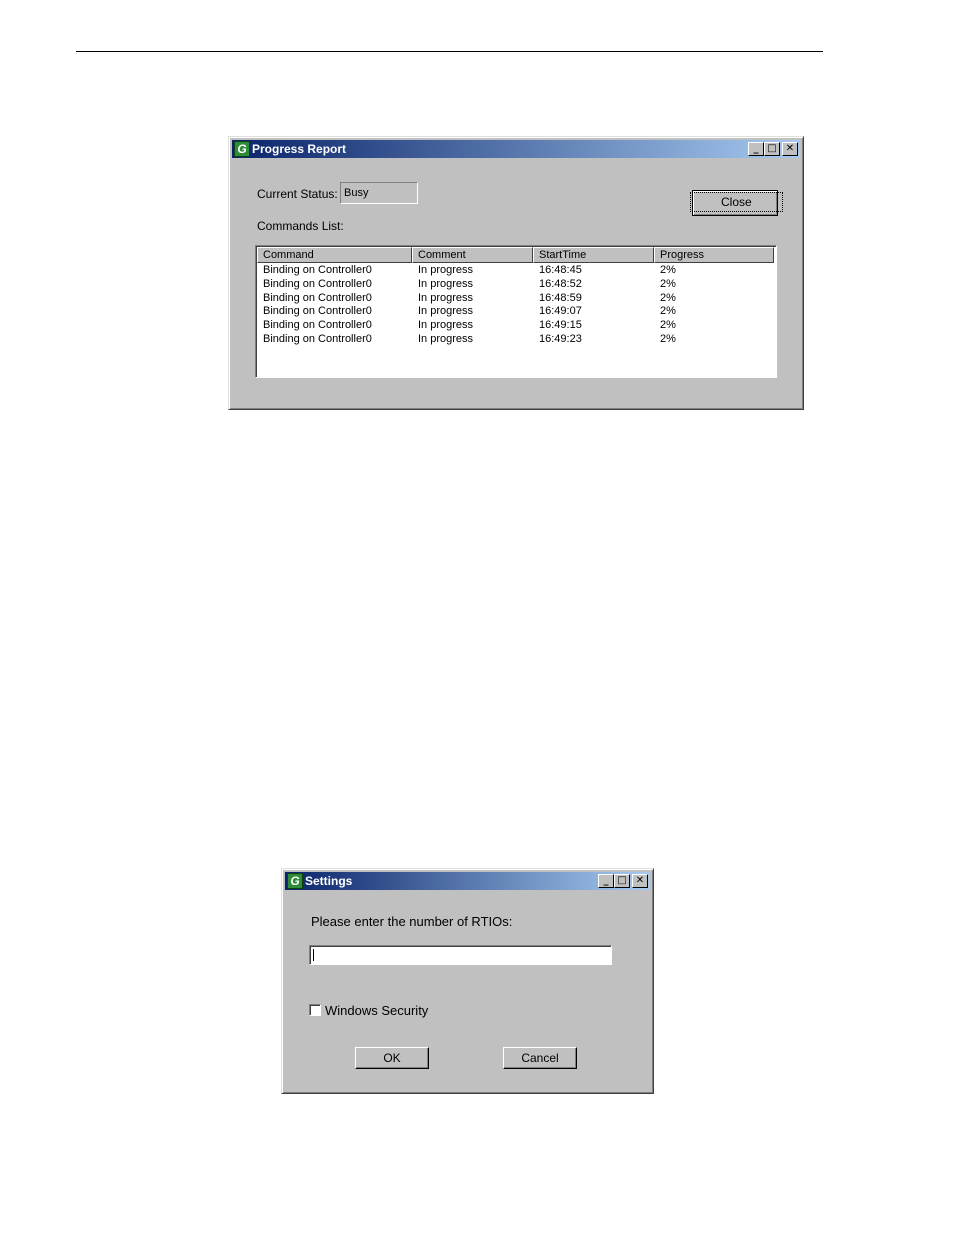 The height and width of the screenshot is (1235, 954). What do you see at coordinates (300, 226) in the screenshot?
I see `commands-list-label: Commands List:` at bounding box center [300, 226].